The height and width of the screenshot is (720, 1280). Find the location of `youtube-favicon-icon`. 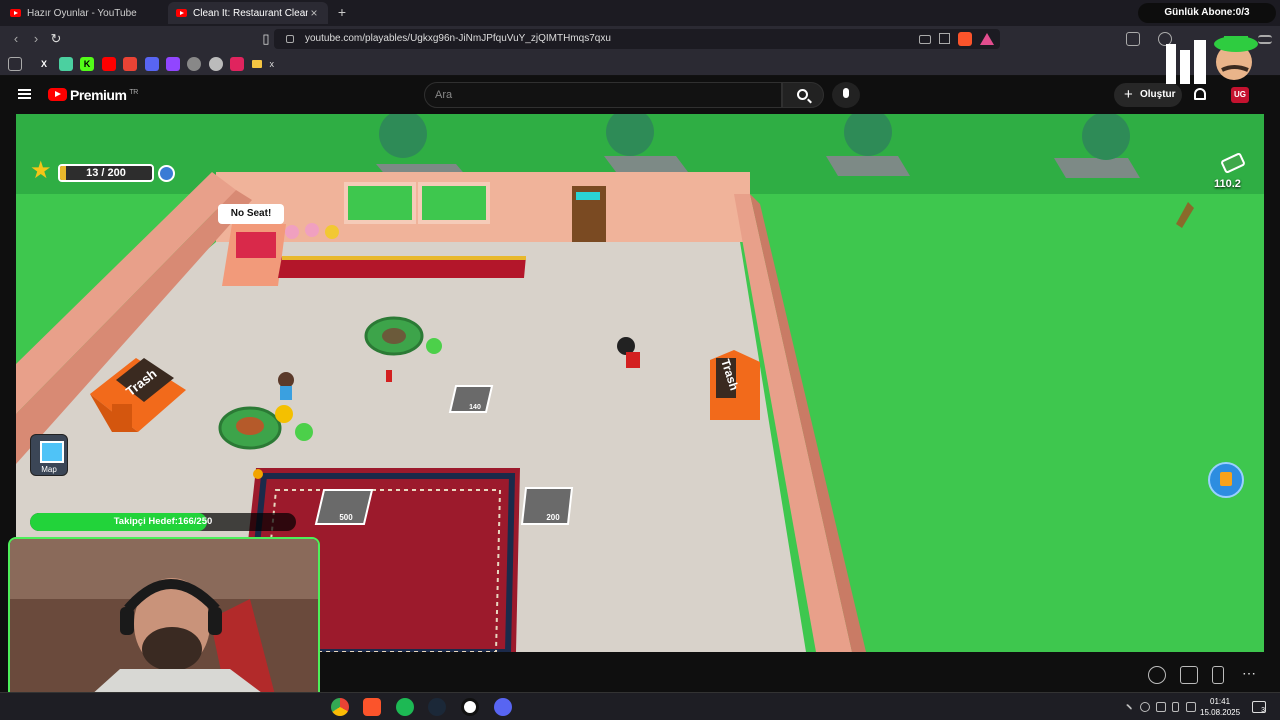

youtube-favicon-icon is located at coordinates (15, 13).